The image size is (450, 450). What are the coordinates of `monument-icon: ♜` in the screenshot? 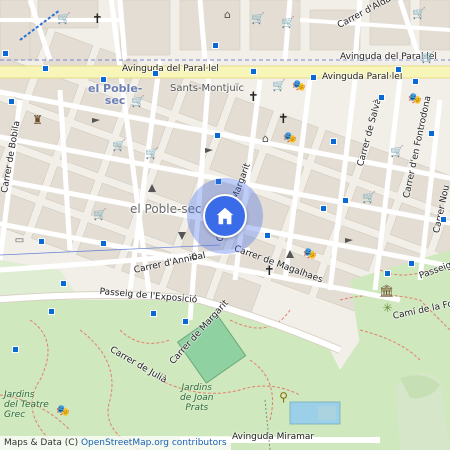 It's located at (37, 120).